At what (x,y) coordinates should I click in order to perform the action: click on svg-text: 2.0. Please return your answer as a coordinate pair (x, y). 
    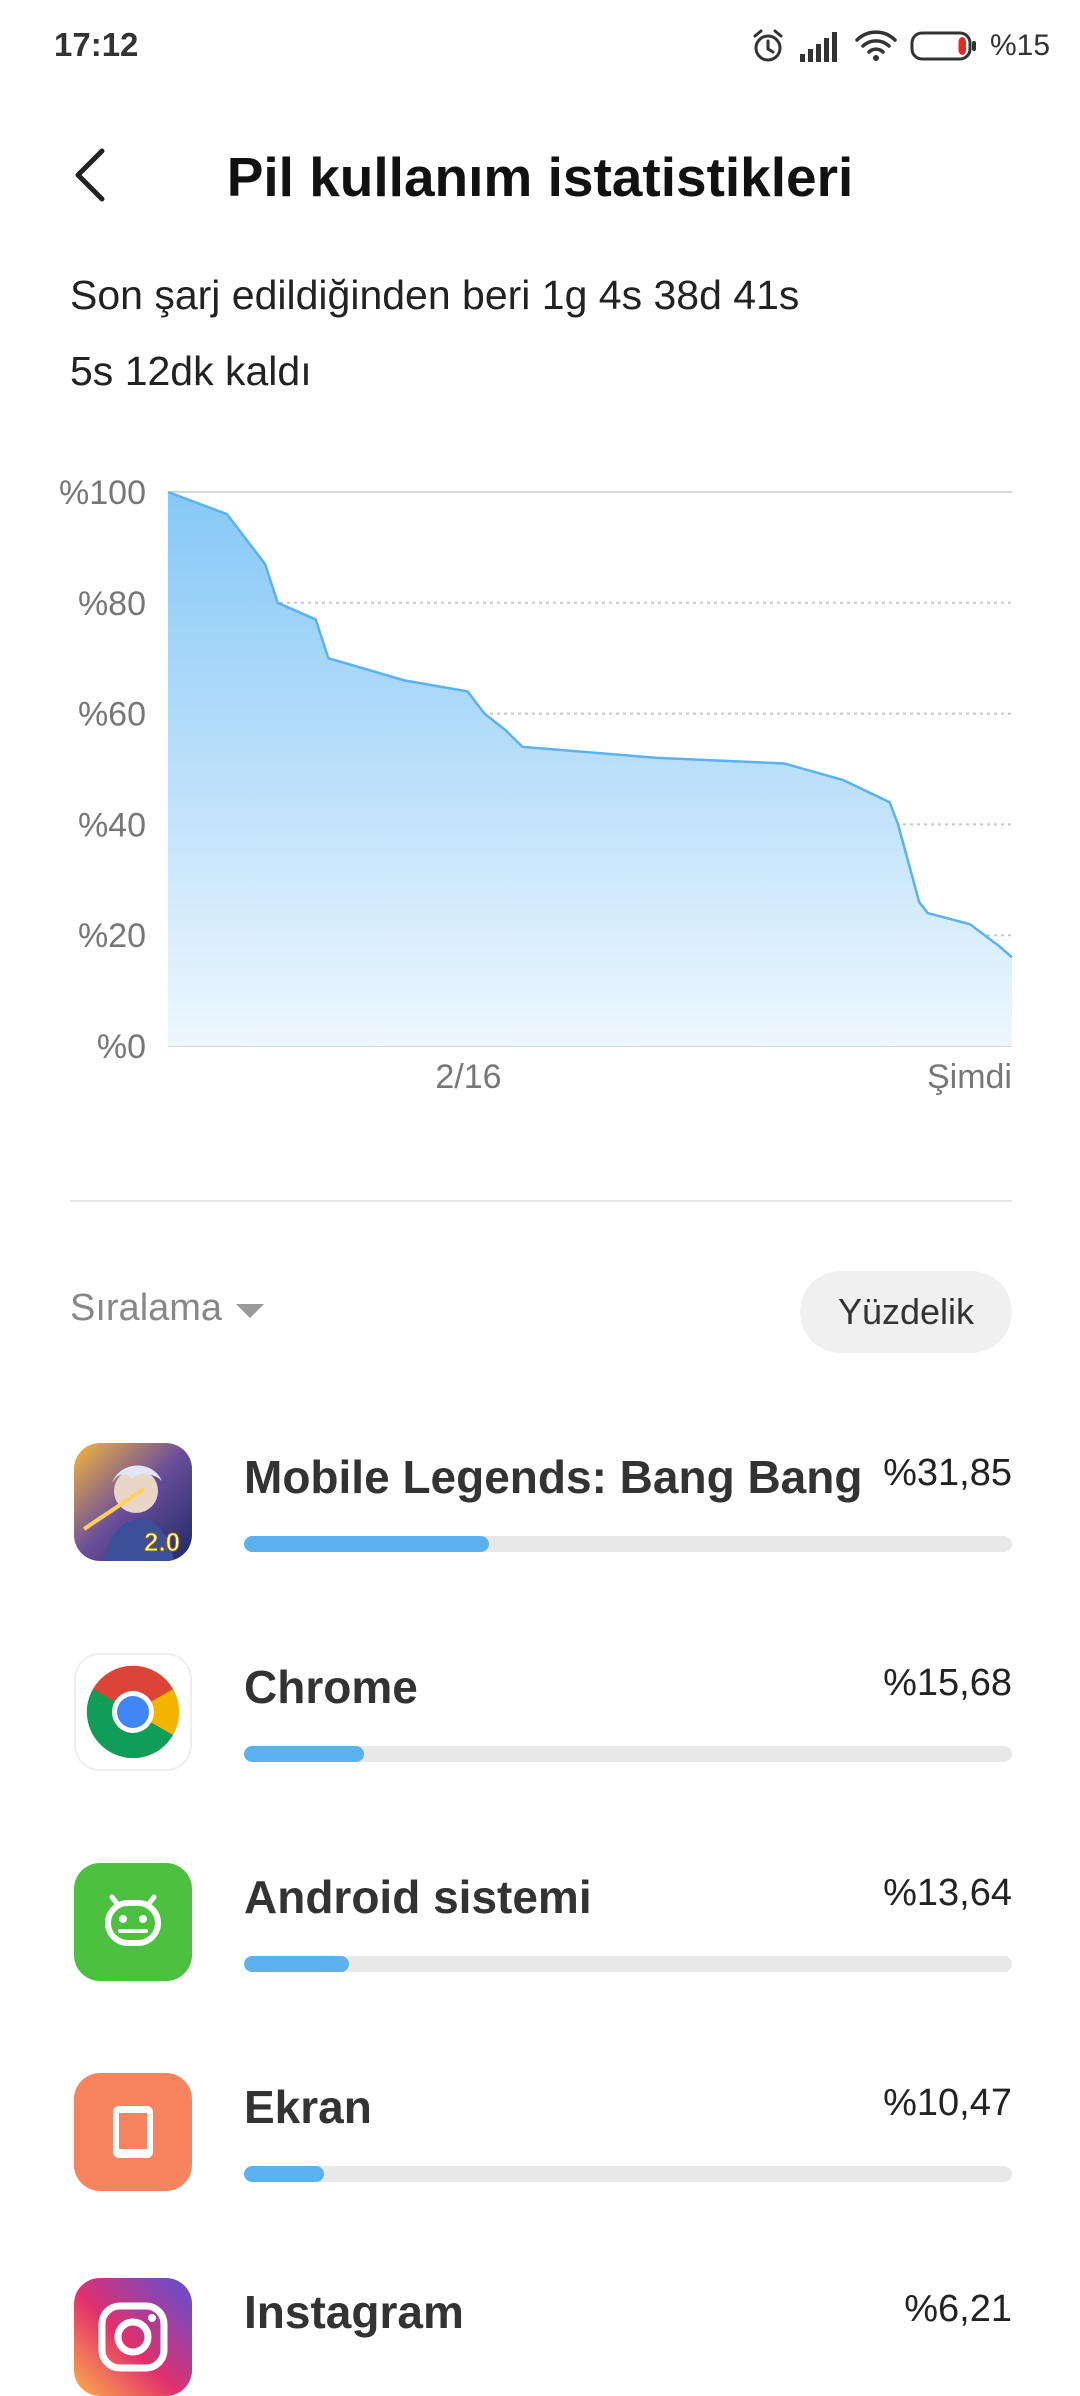
    Looking at the image, I should click on (162, 1542).